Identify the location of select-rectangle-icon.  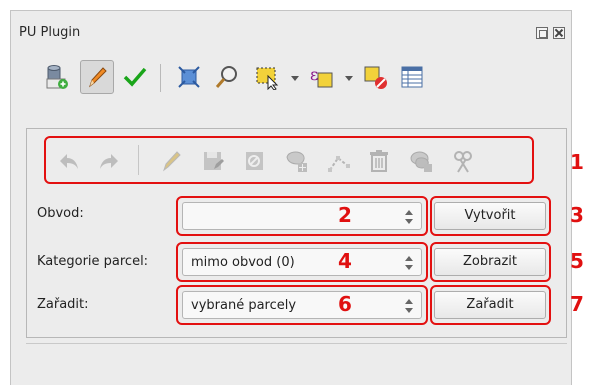
(267, 77).